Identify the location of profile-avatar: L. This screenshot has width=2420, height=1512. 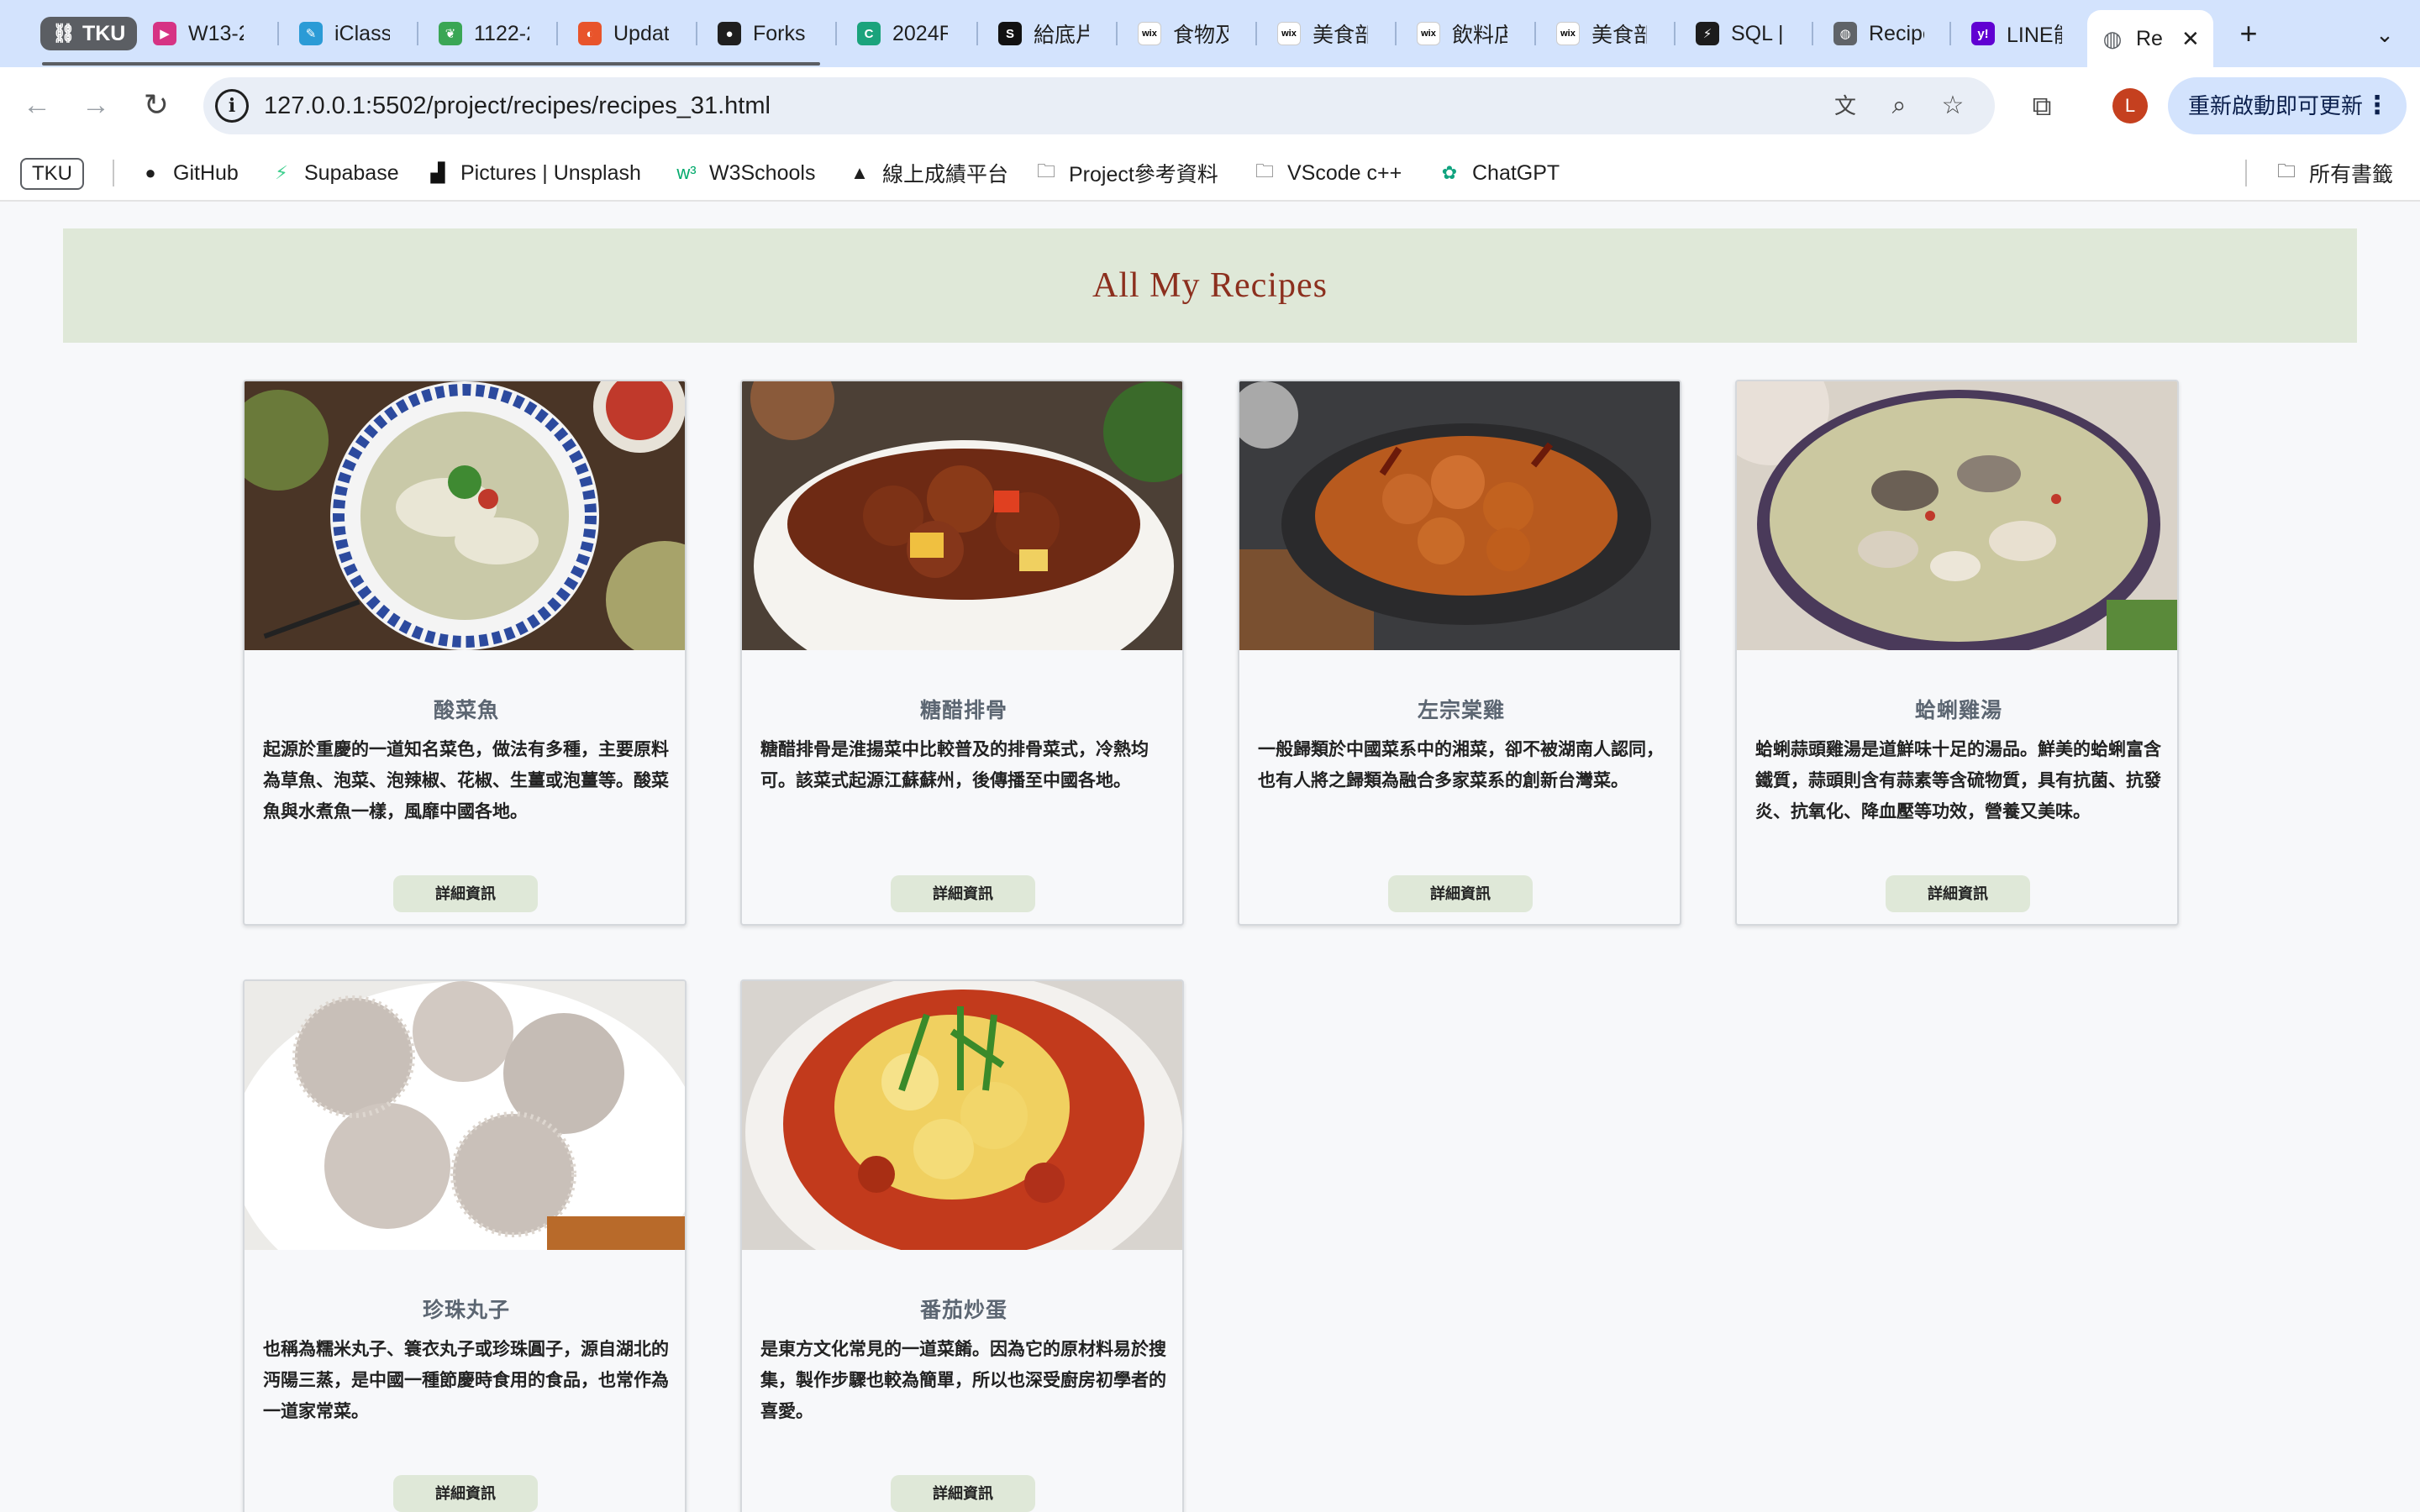
(2130, 105).